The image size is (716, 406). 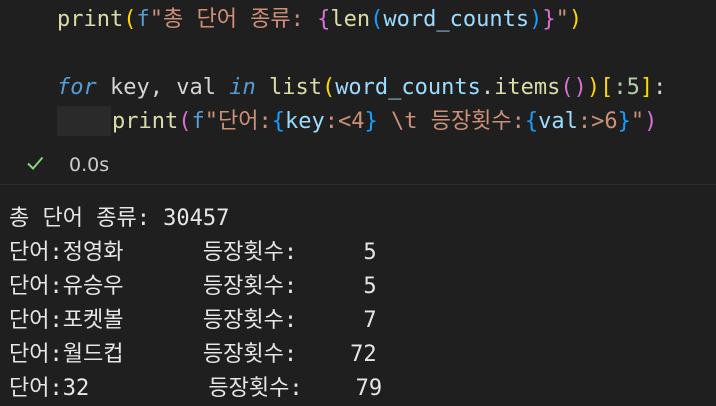 What do you see at coordinates (193, 286) in the screenshot?
I see `output-line: 단어:유승우 등장횟수: 5` at bounding box center [193, 286].